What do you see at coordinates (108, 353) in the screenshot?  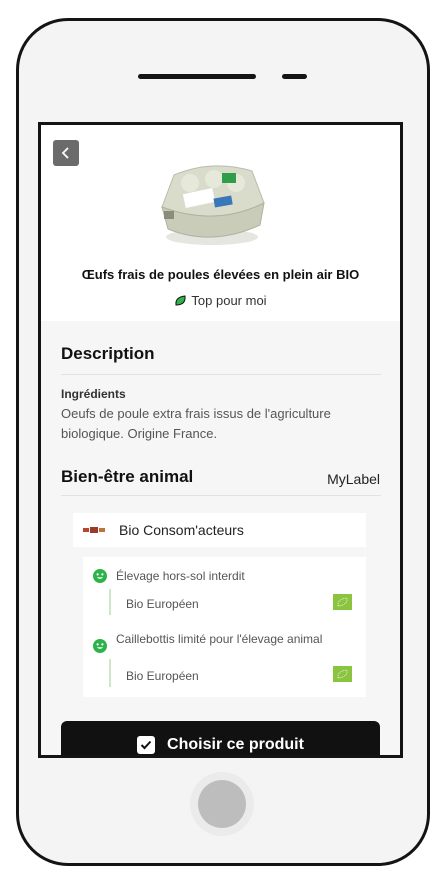 I see `description-heading: Description` at bounding box center [108, 353].